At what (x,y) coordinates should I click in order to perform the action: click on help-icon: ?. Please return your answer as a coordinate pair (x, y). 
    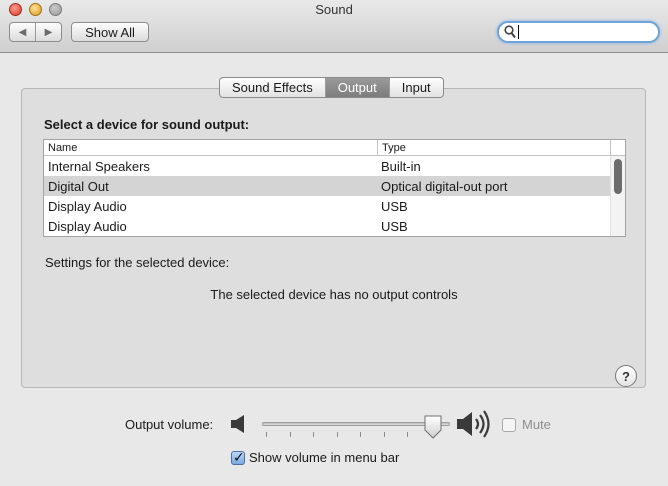
    Looking at the image, I should click on (626, 376).